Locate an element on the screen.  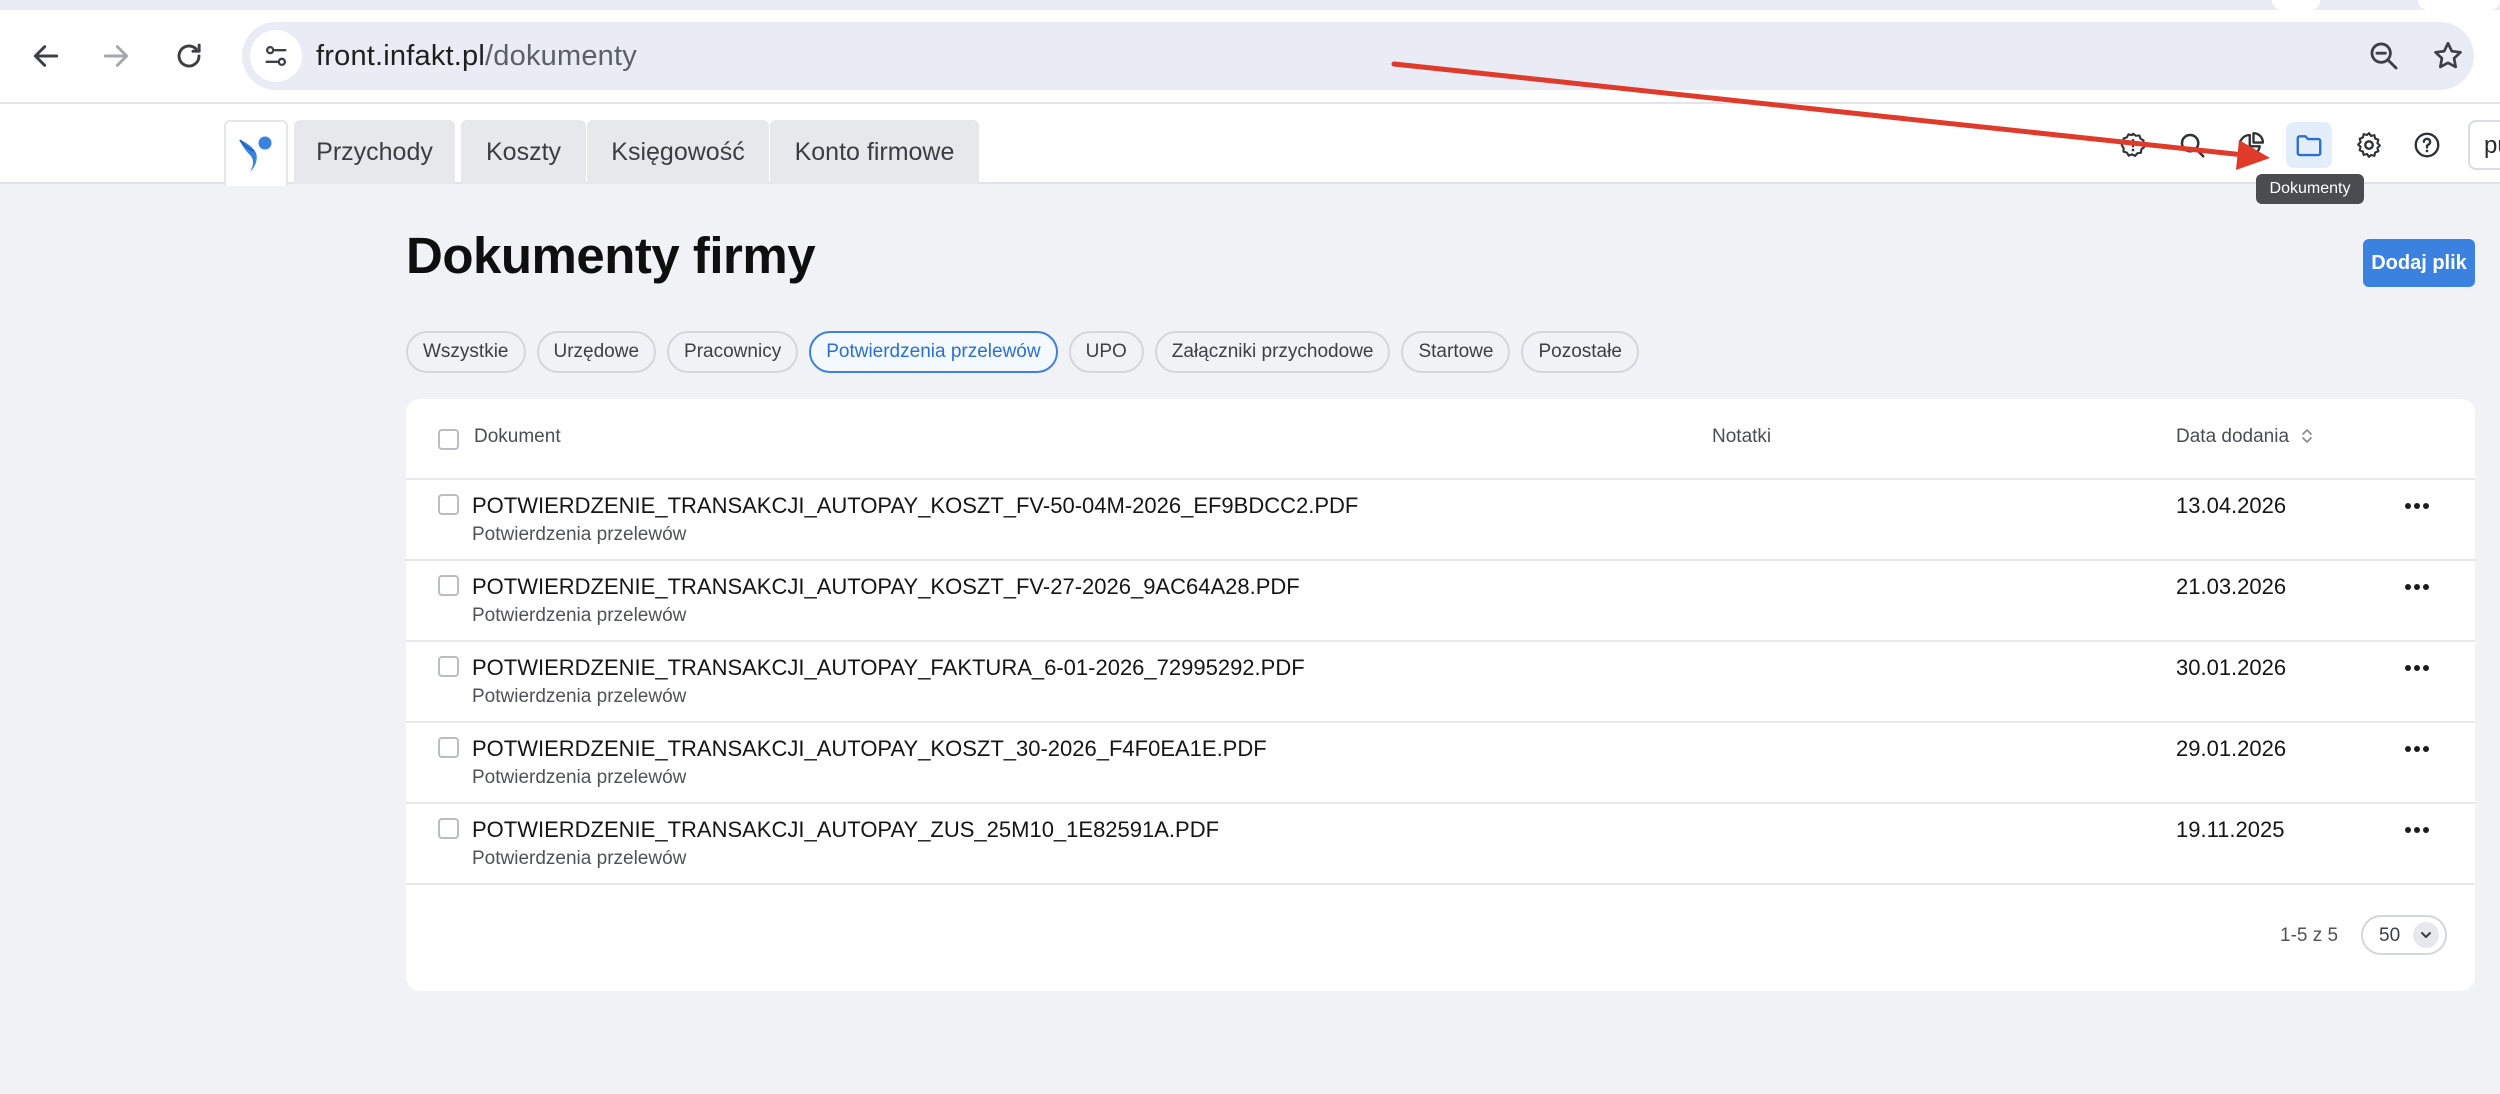
document-date: 21.03.2026 is located at coordinates (2231, 586).